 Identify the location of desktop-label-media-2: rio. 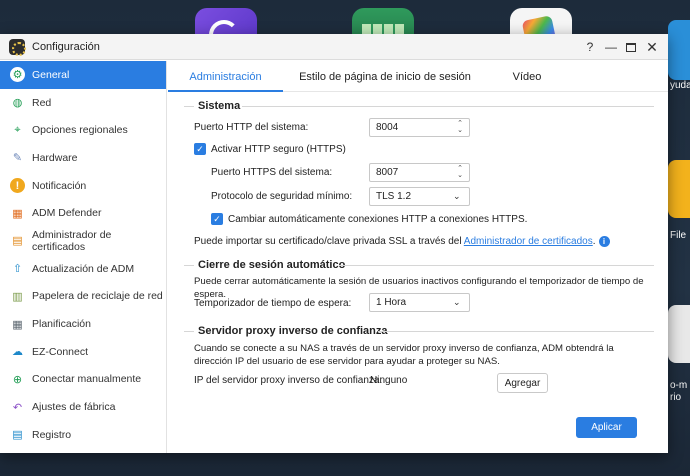
(676, 397).